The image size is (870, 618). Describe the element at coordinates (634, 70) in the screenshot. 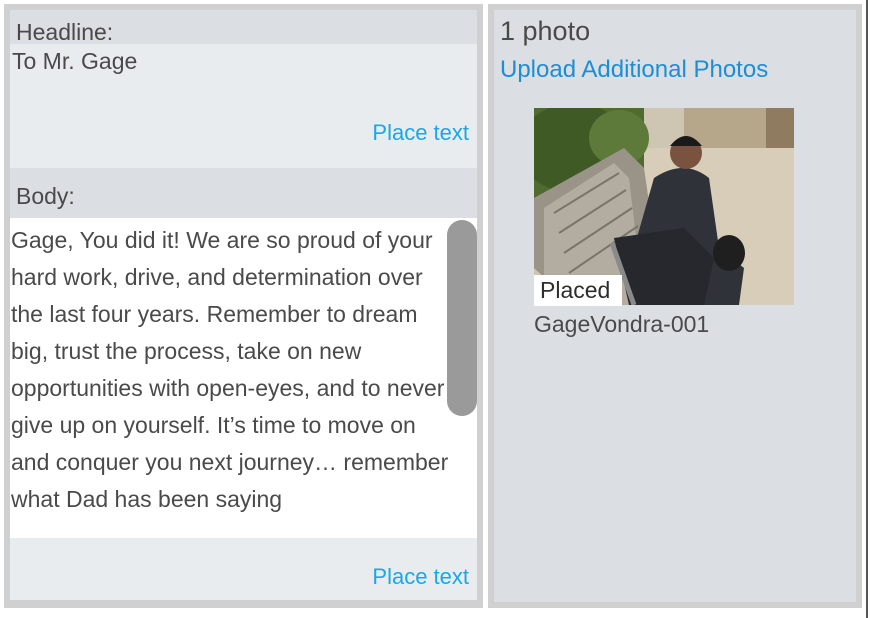

I see `upload-additional-photos-link: Upload Additional Photos` at that location.